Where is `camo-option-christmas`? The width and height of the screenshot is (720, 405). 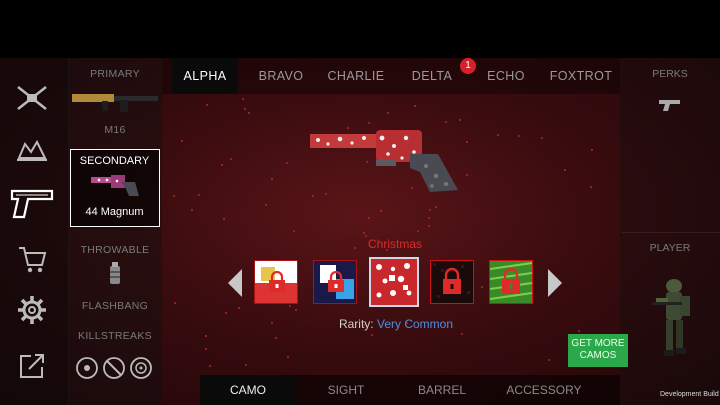
camo-option-christmas is located at coordinates (394, 282).